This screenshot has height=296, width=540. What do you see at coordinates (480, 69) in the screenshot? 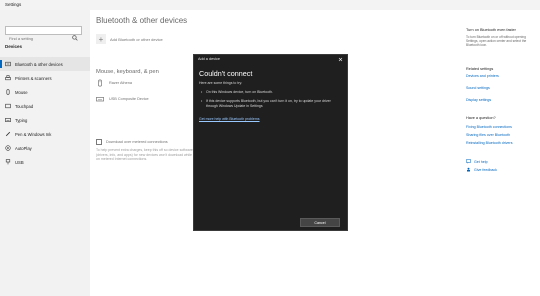
I see `related-settings-heading: Related settings` at bounding box center [480, 69].